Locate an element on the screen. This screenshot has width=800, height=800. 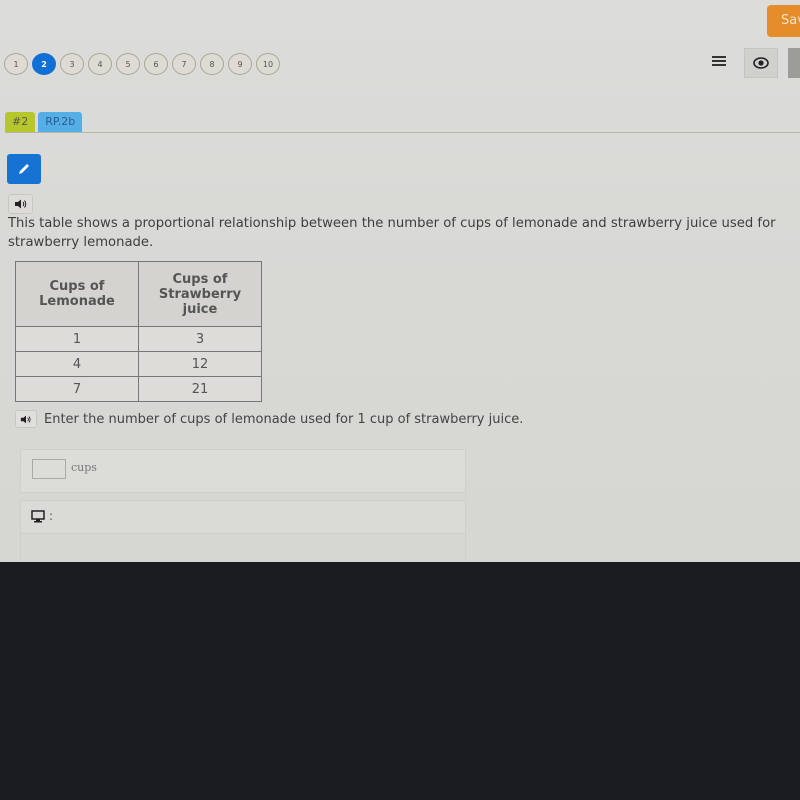
list-icon is located at coordinates (719, 63).